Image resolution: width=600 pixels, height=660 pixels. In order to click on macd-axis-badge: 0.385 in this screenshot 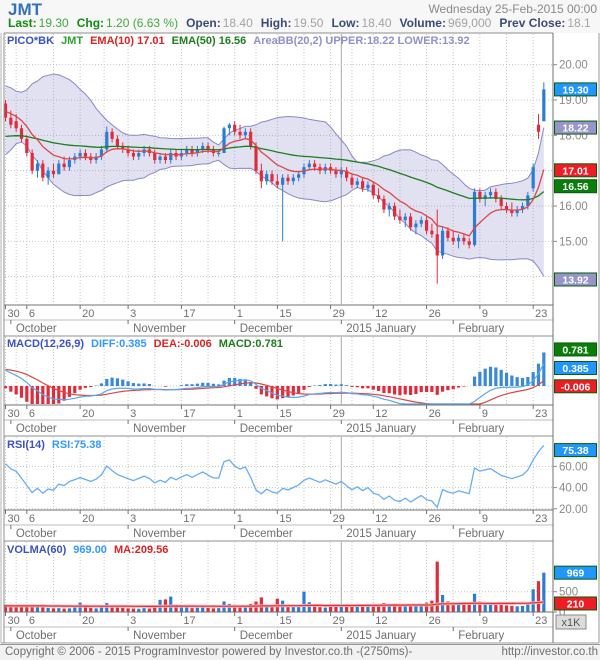, I will do `click(575, 367)`.